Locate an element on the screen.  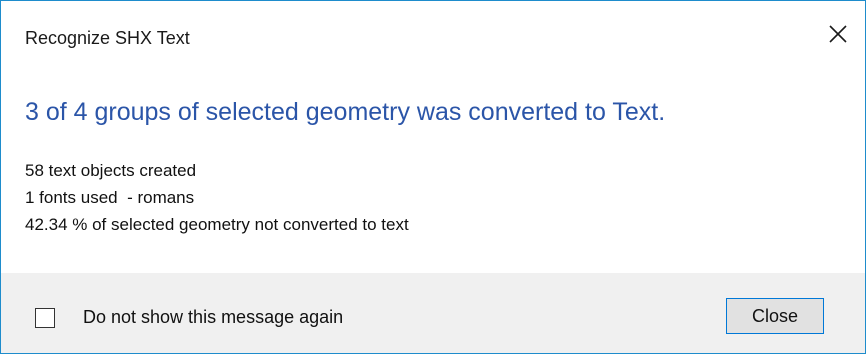
dont-show-again-checkbox is located at coordinates (45, 317).